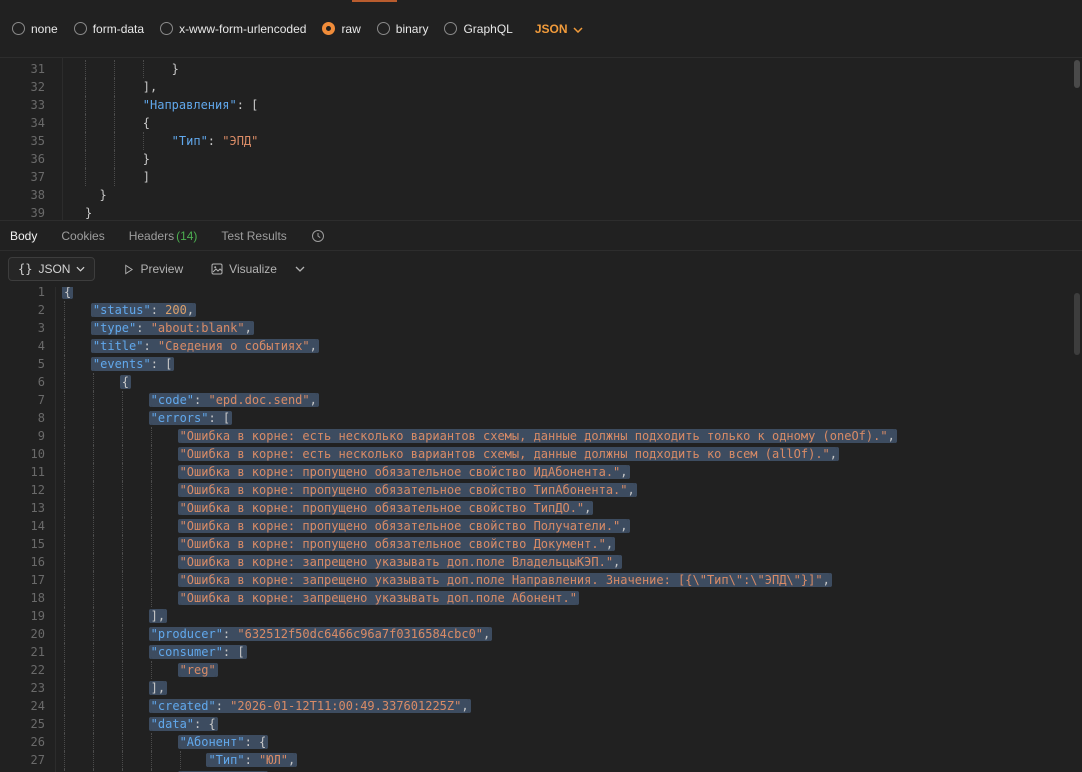  I want to click on line-number: 21, so click(37, 652).